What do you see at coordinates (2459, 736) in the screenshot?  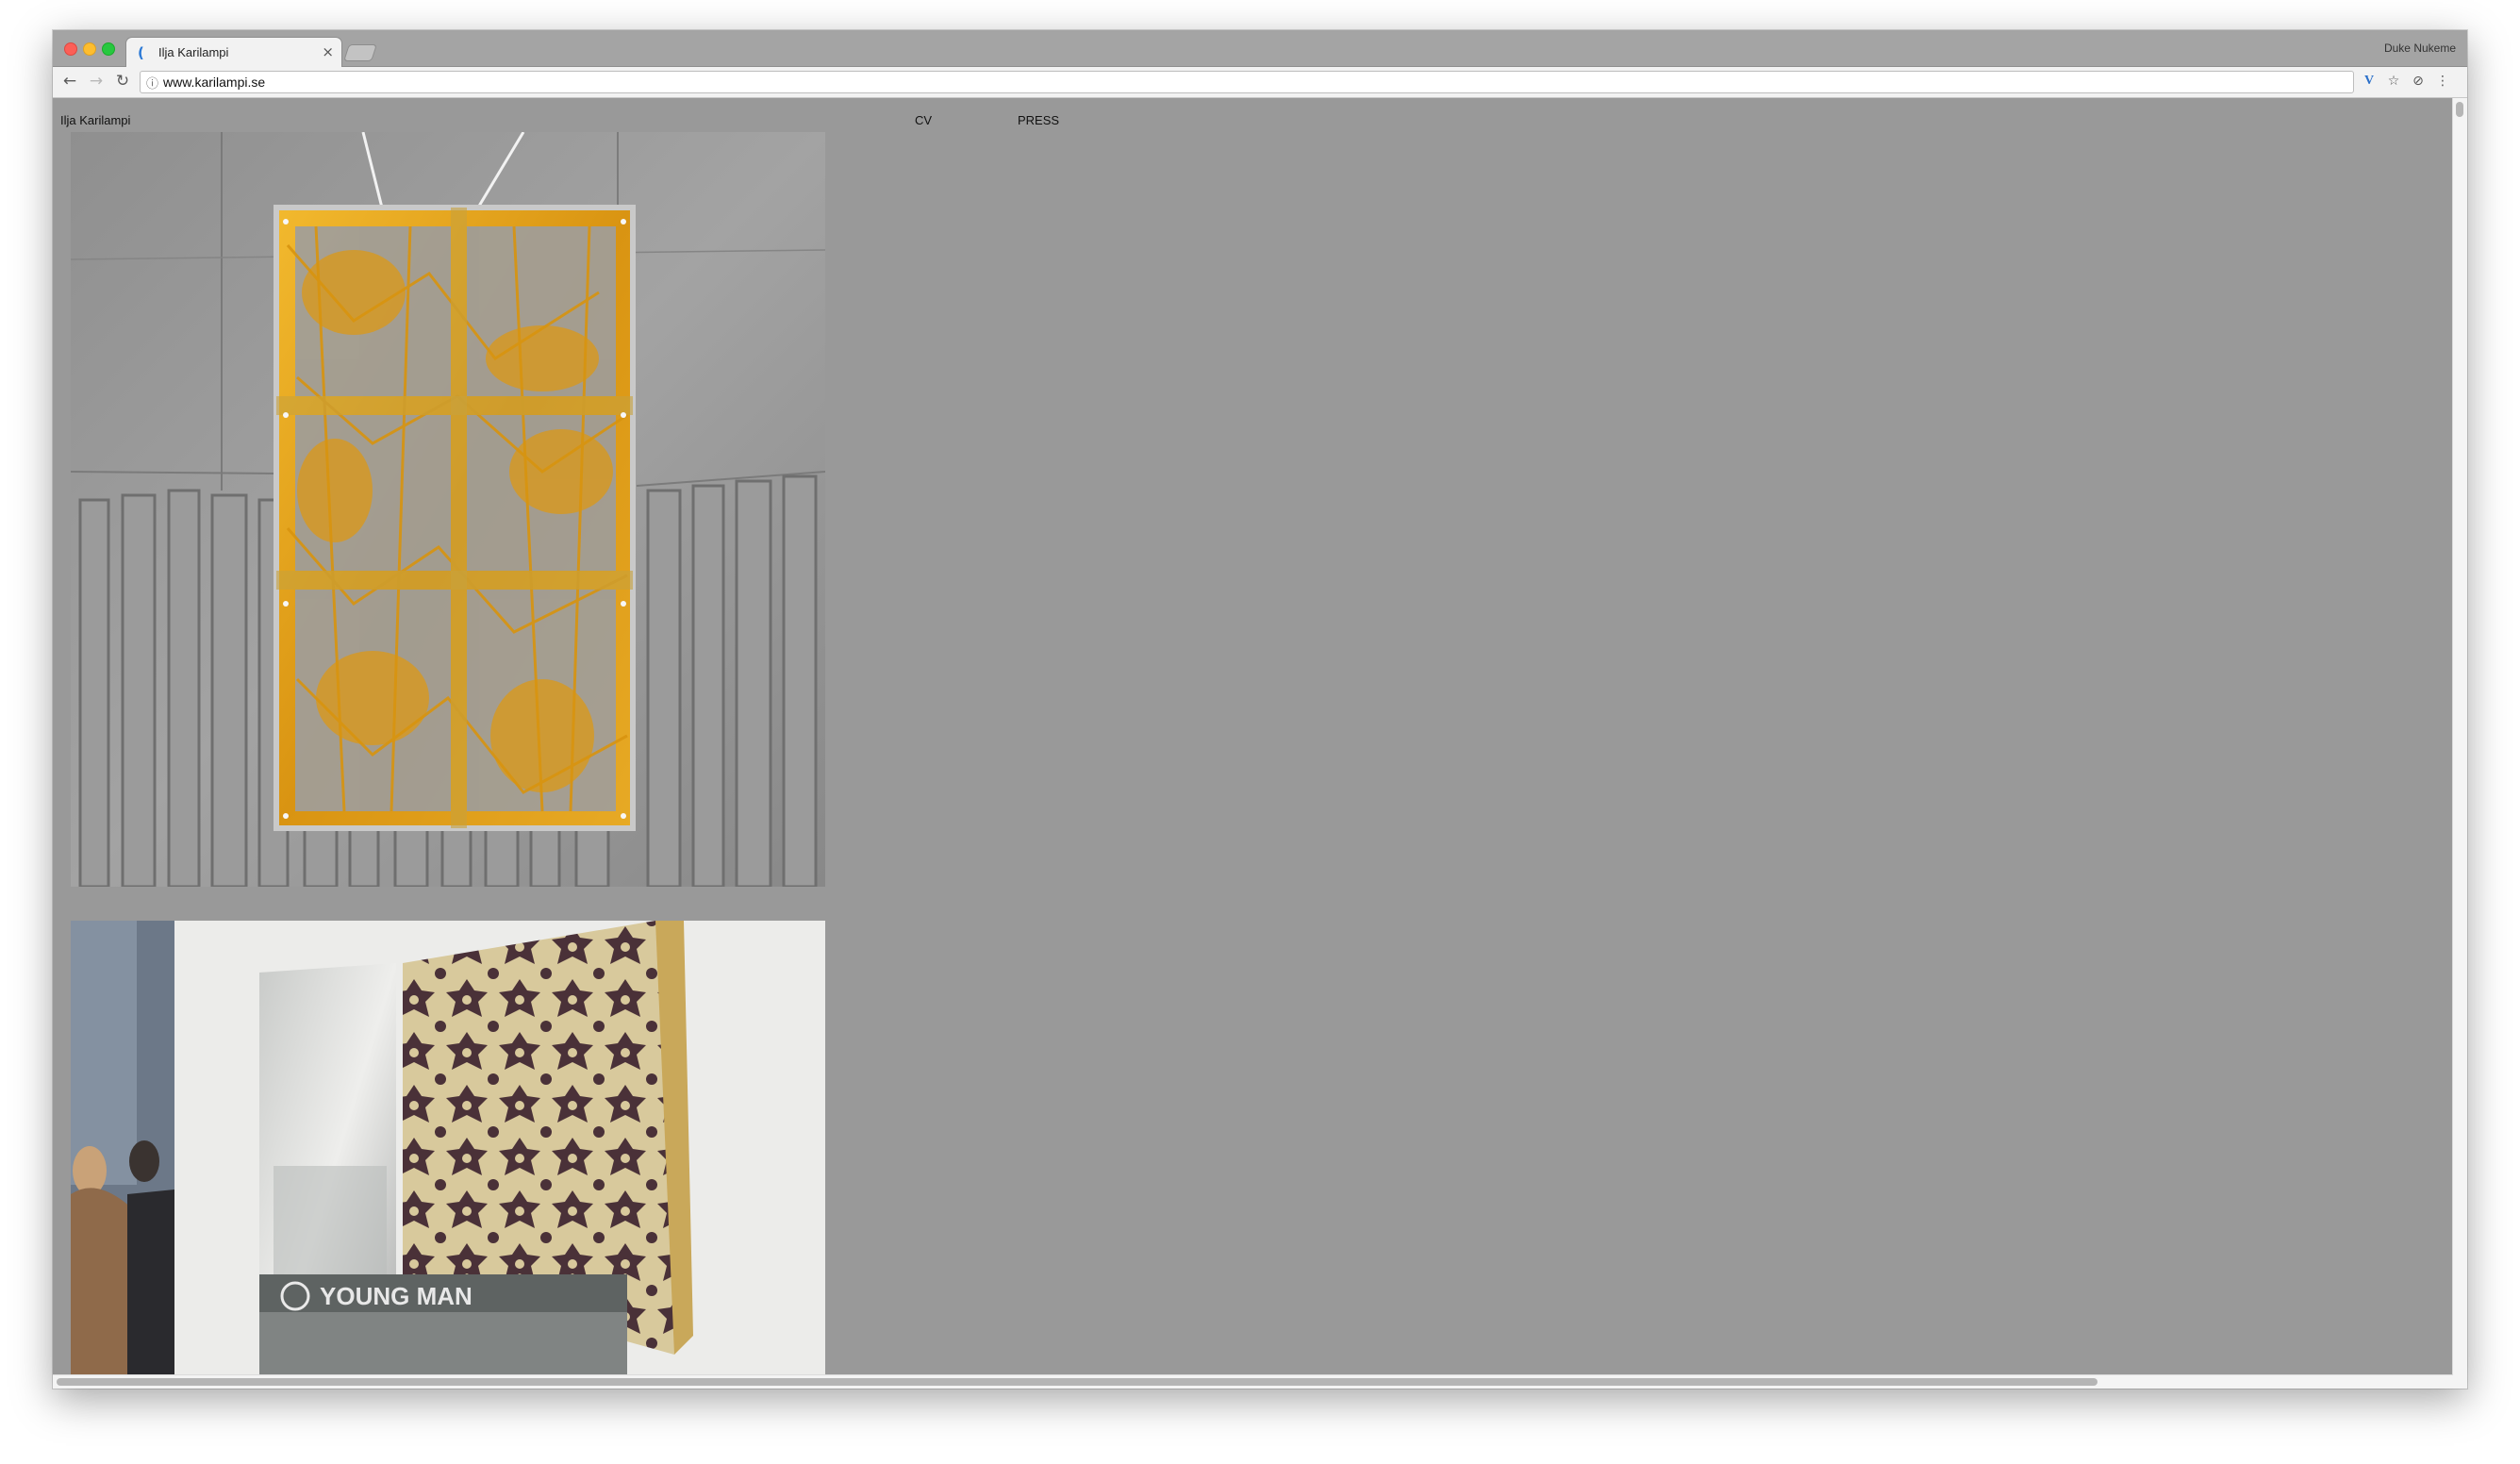 I see `vertical-scrollbar` at bounding box center [2459, 736].